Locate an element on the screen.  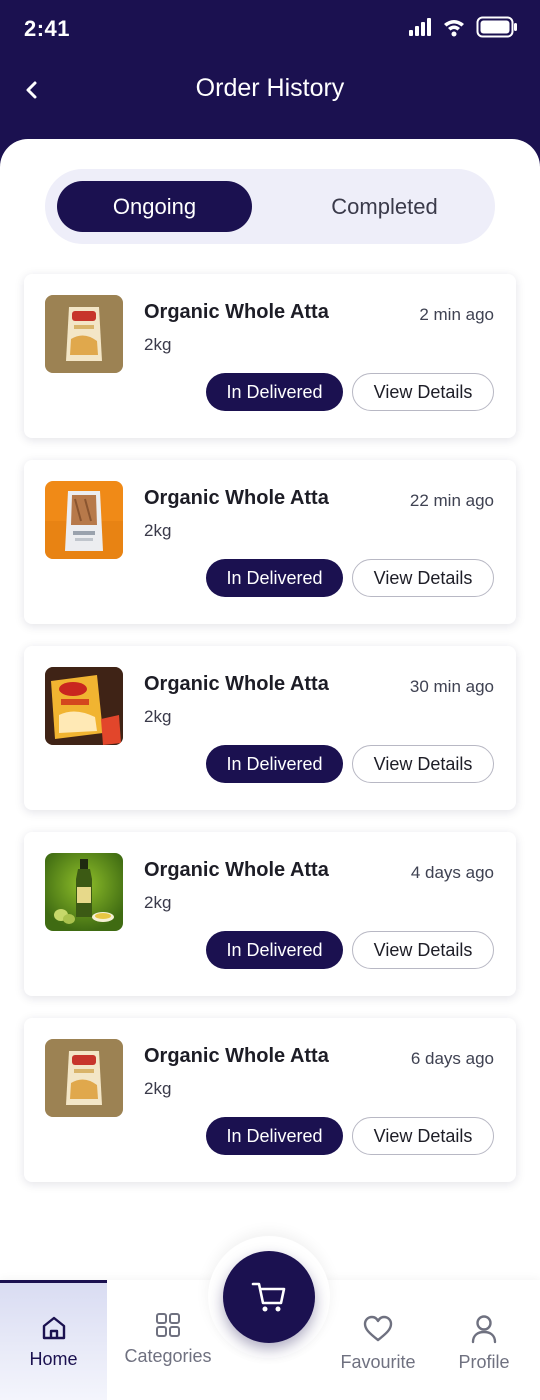
order-tabs: Ongoing Completed is located at coordinates (270, 206).